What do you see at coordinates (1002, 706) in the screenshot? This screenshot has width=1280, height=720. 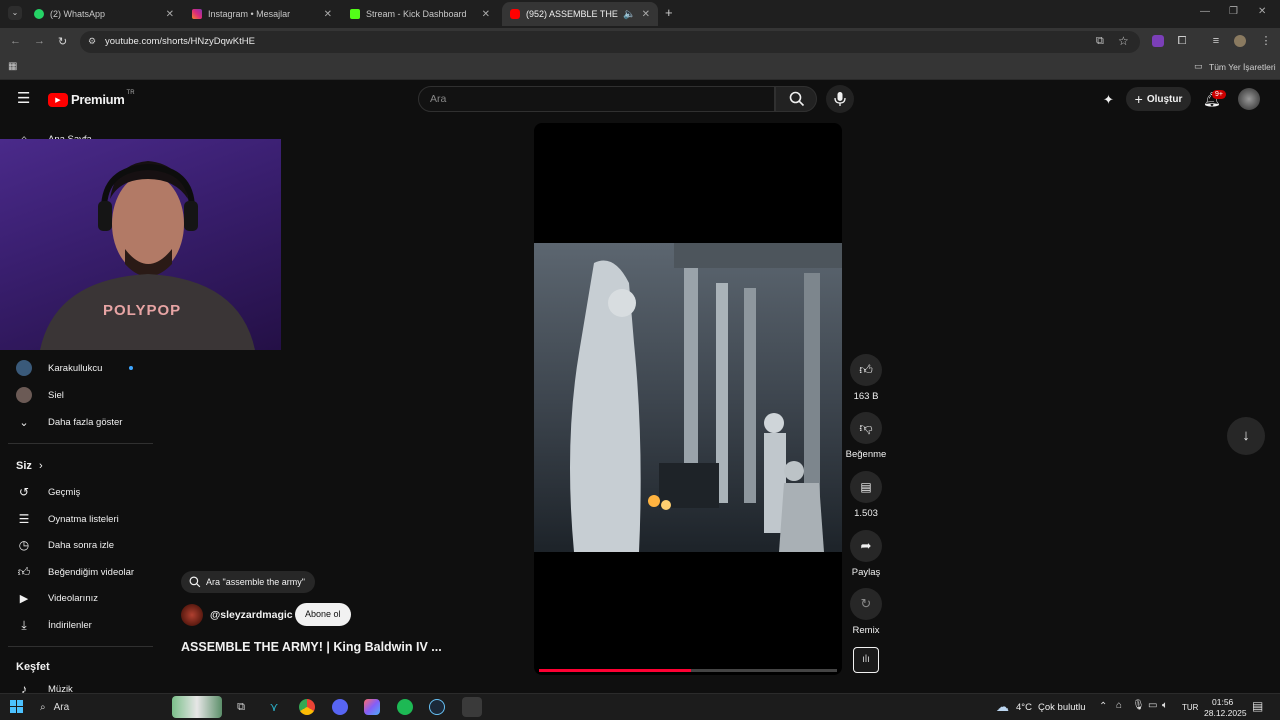 I see `weather-cloud-icon: ☁` at bounding box center [1002, 706].